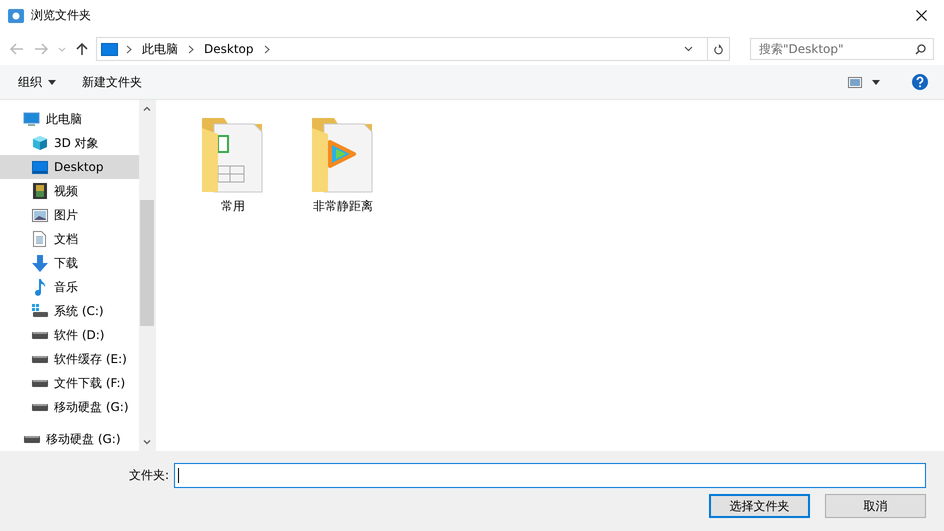 The width and height of the screenshot is (944, 531). What do you see at coordinates (66, 191) in the screenshot?
I see `sidebar-item-label: 视频` at bounding box center [66, 191].